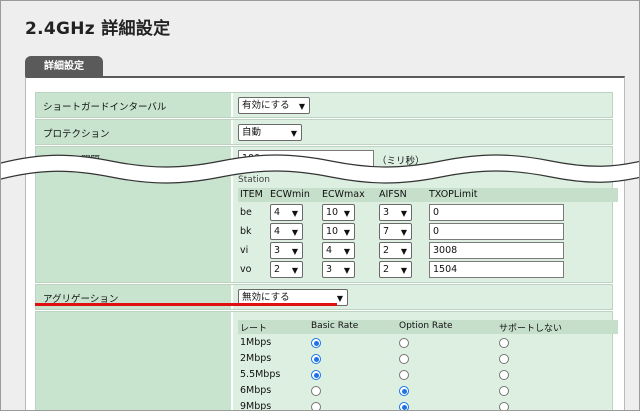 The width and height of the screenshot is (640, 411). Describe the element at coordinates (134, 132) in the screenshot. I see `row-label-cell: プロテクション` at that location.